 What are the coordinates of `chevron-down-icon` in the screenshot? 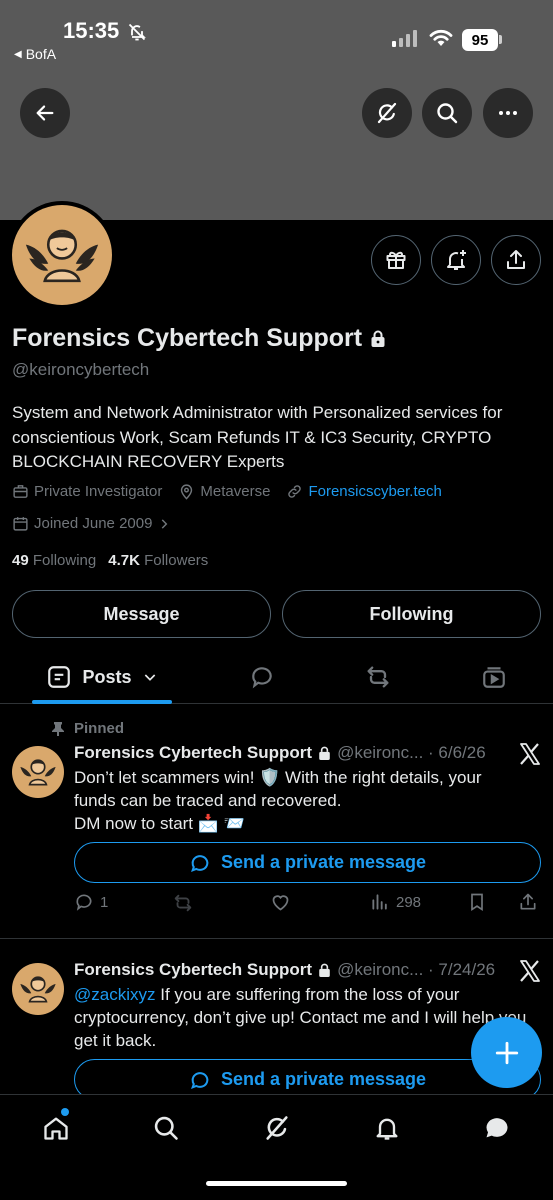 It's located at (149, 677).